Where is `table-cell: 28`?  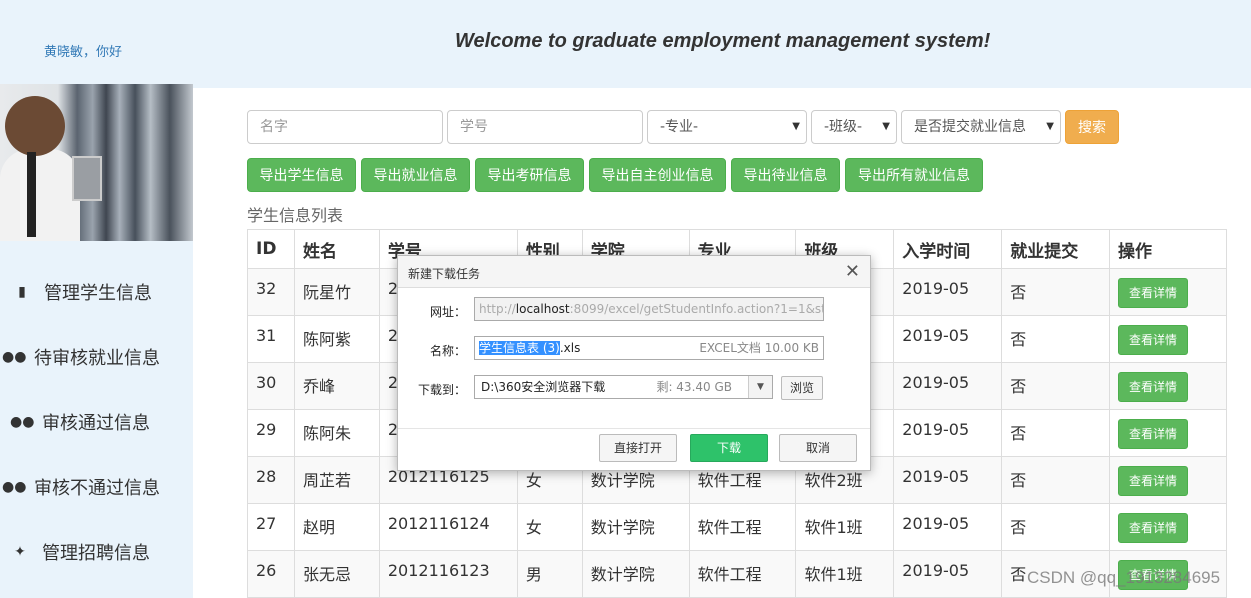
table-cell: 28 is located at coordinates (271, 480).